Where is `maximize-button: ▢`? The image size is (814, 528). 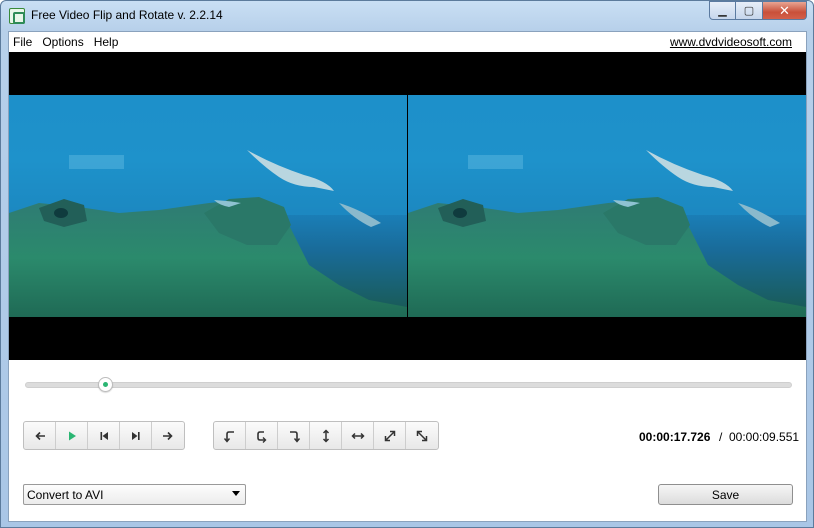 maximize-button: ▢ is located at coordinates (749, 10).